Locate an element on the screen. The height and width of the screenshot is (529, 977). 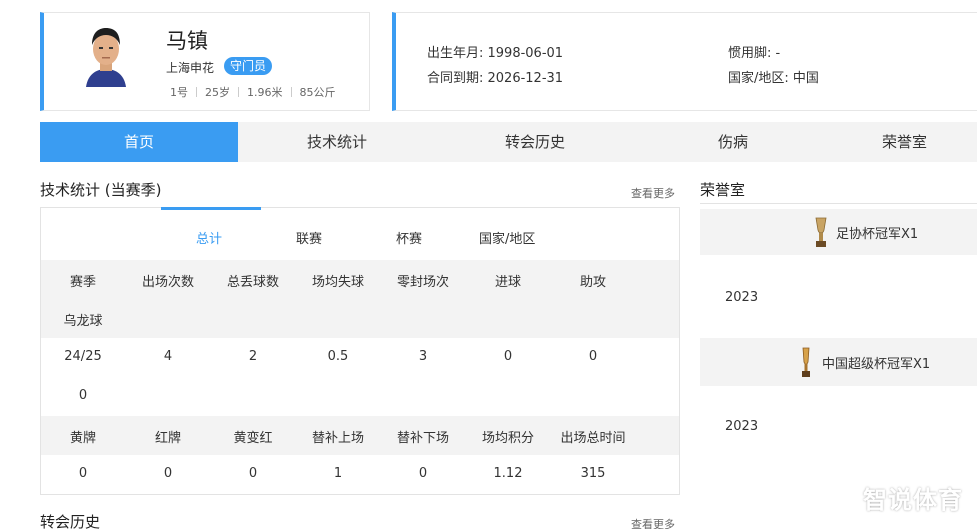
value-sub-on: 1 is located at coordinates (338, 473).